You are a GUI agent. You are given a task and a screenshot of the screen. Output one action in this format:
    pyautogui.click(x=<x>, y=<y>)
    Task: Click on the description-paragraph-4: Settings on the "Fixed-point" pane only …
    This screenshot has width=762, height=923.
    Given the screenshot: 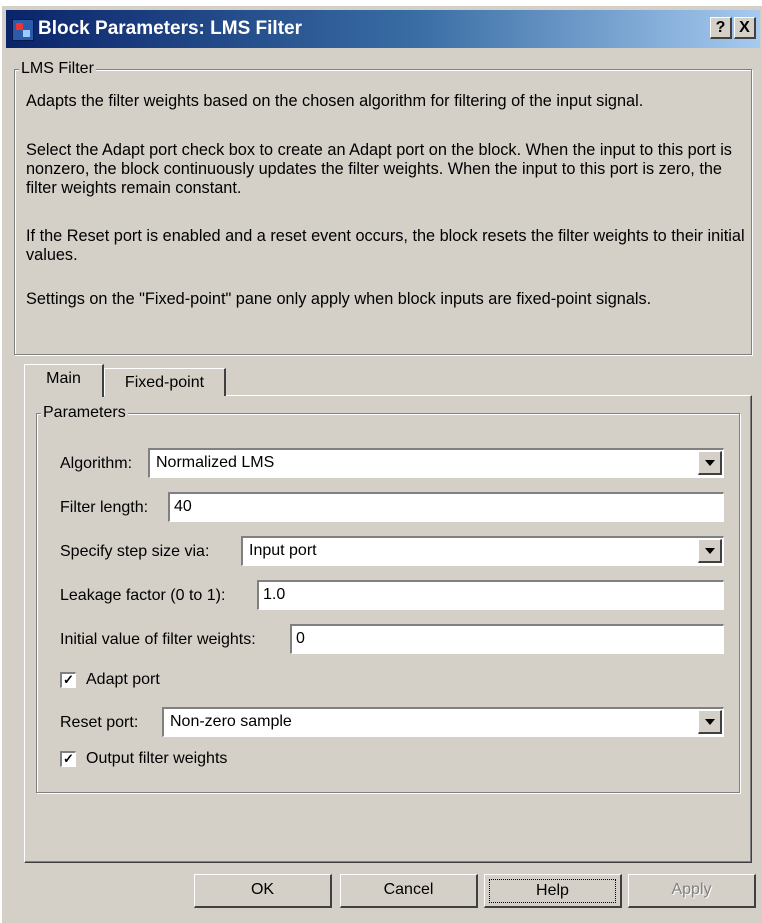 What is the action you would take?
    pyautogui.click(x=339, y=299)
    